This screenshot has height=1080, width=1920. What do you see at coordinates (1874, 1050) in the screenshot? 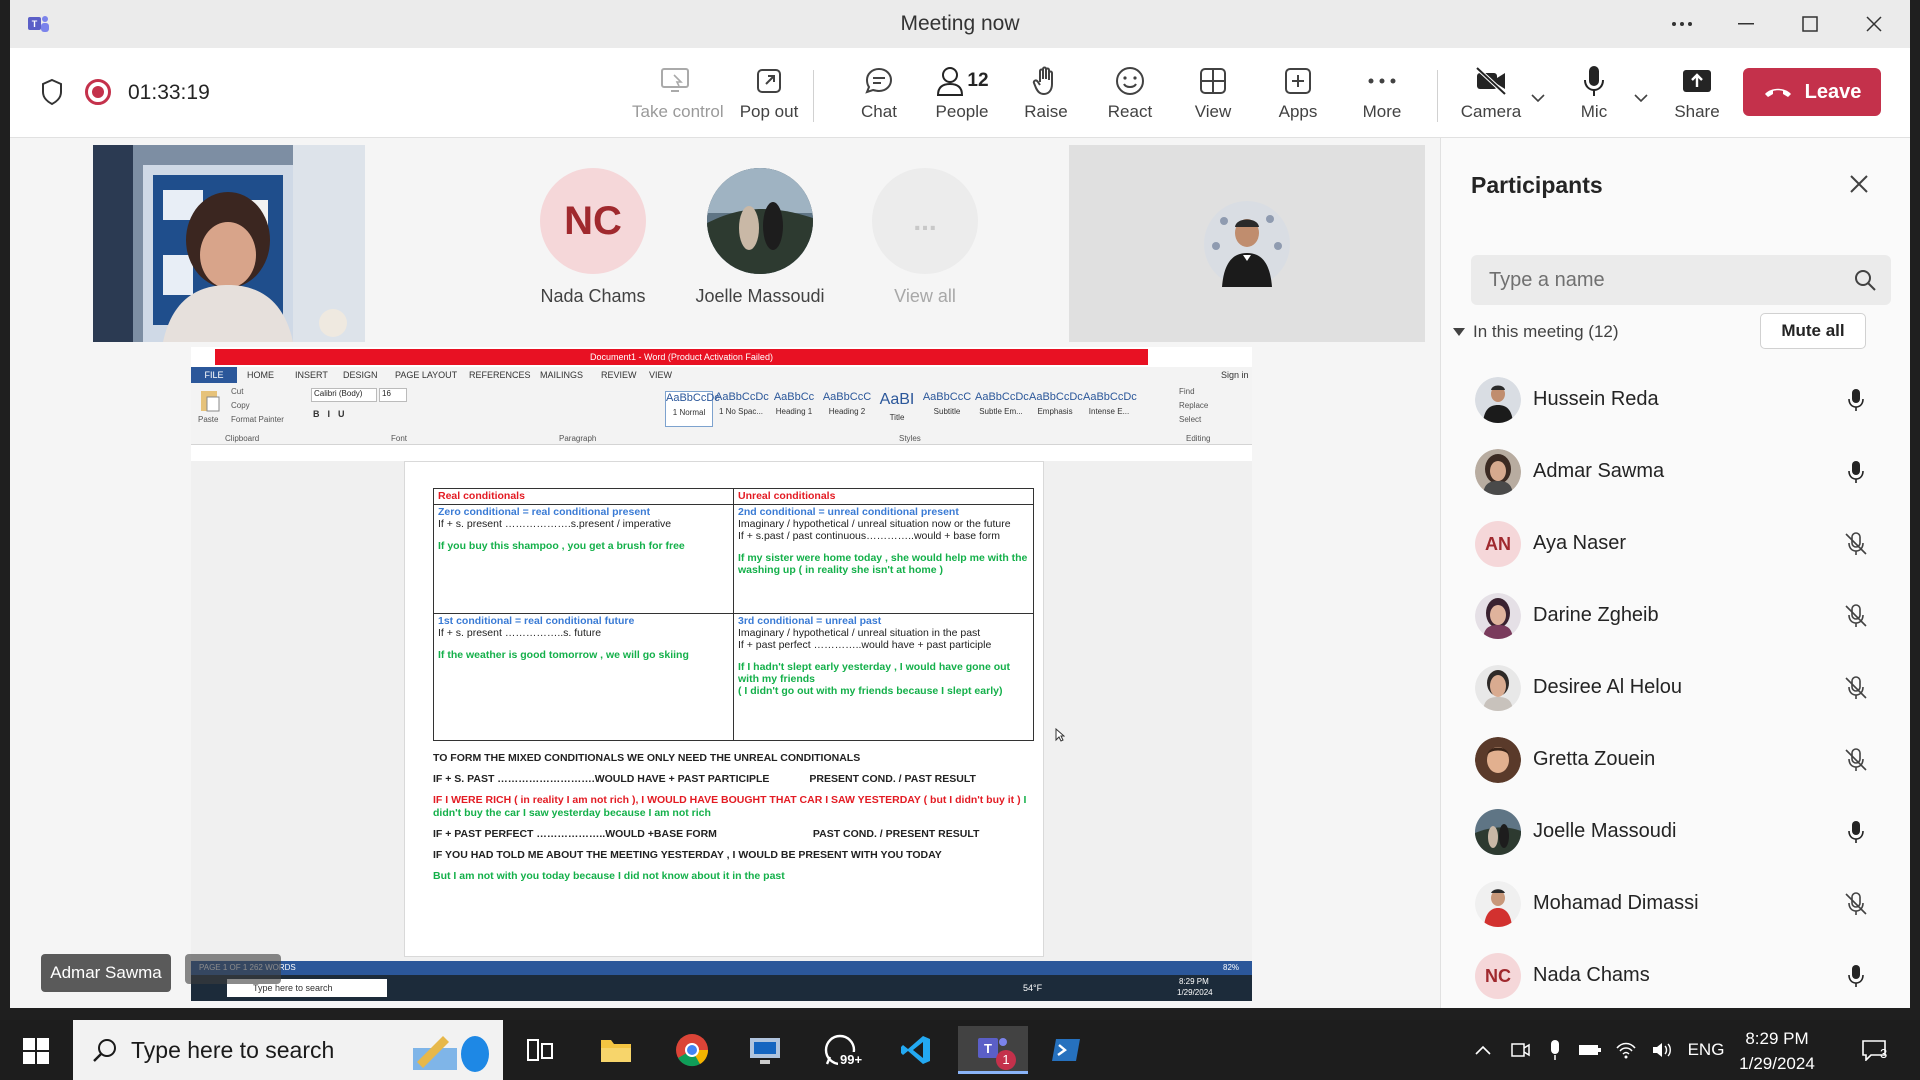
I see `notifications-button: 3` at bounding box center [1874, 1050].